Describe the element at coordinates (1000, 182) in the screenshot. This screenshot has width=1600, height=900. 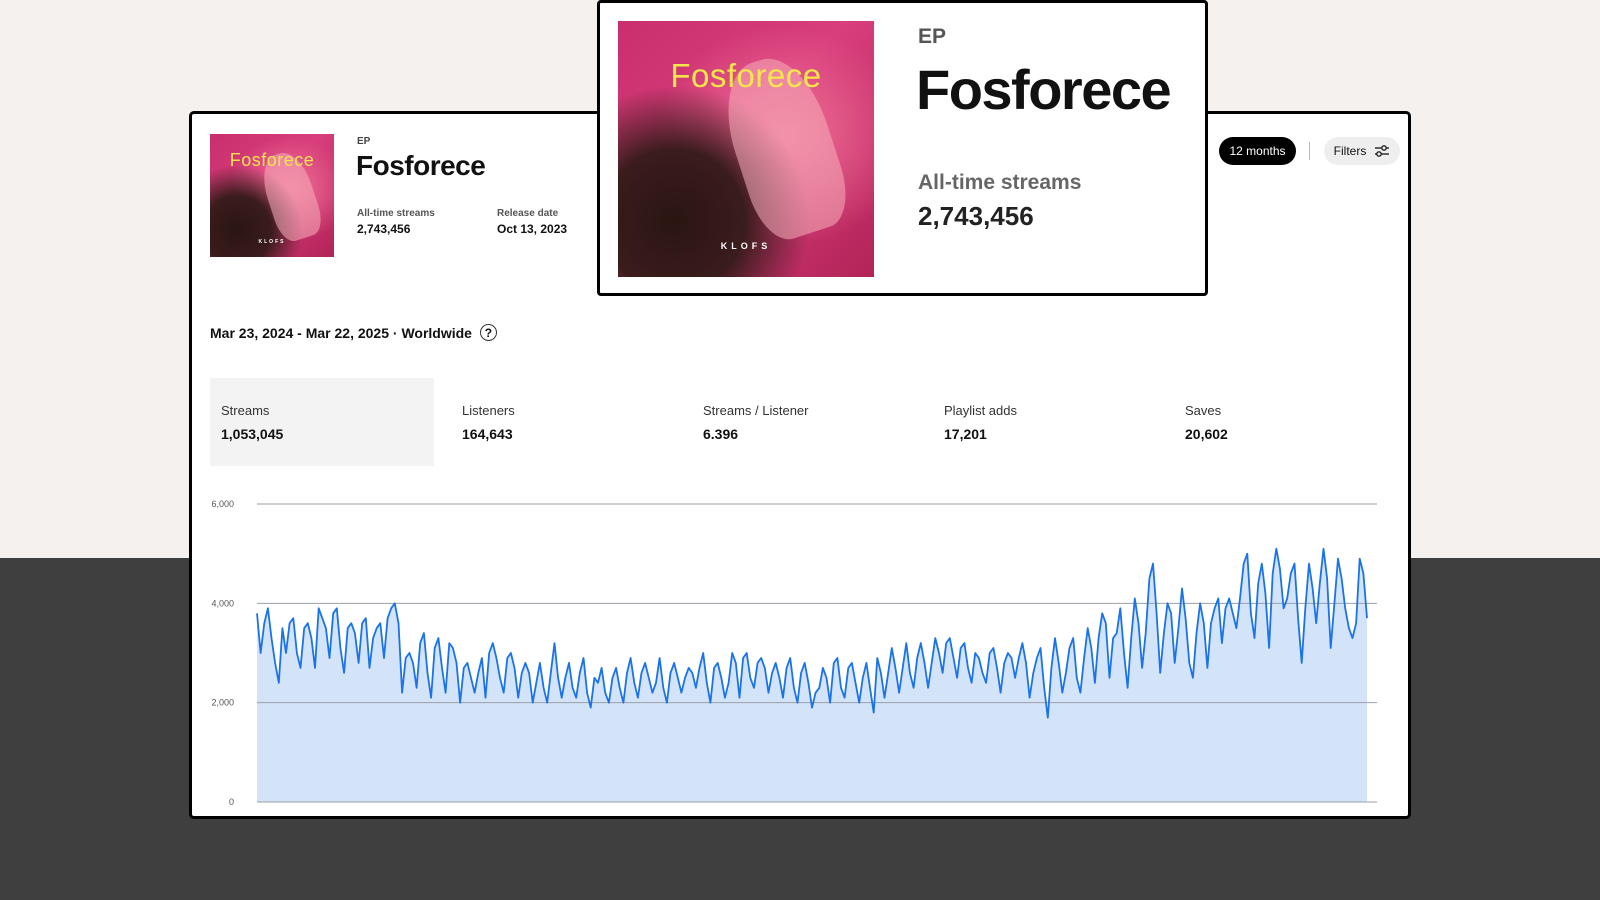
I see `zoom-all-time-streams-label: All-time streams` at that location.